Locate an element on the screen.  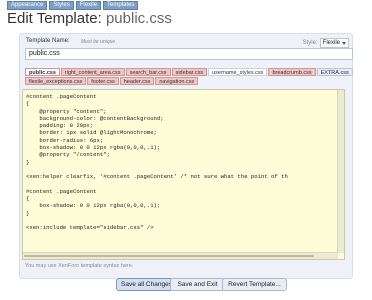
tab-extra-css: EXTRA.css is located at coordinates (334, 72).